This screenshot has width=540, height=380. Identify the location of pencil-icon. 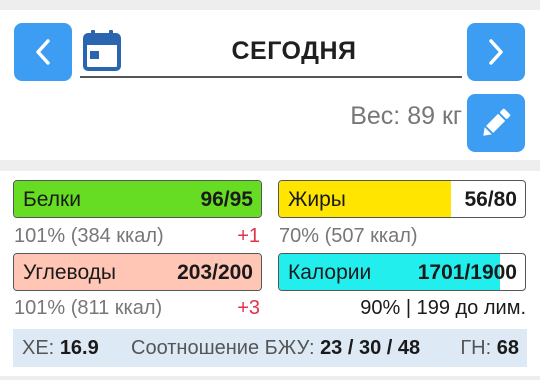
(497, 122).